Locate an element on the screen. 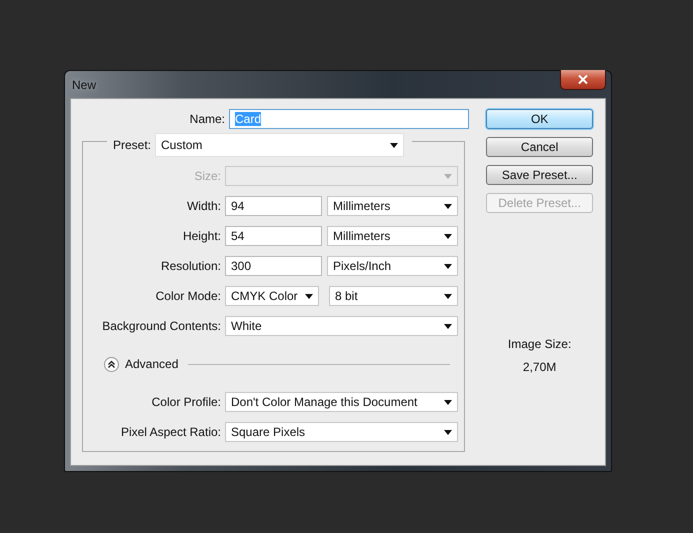 Image resolution: width=693 pixels, height=533 pixels. field-label: Background Contents: is located at coordinates (161, 326).